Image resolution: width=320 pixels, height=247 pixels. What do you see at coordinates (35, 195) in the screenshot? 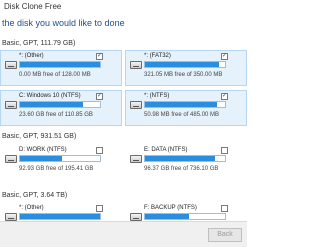
I see `disk-header: Basic, GPT, 3.64 TB)` at bounding box center [35, 195].